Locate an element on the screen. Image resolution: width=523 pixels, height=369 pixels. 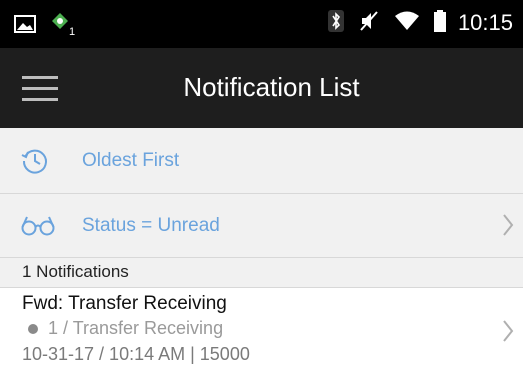
bluetooth-icon is located at coordinates (335, 23).